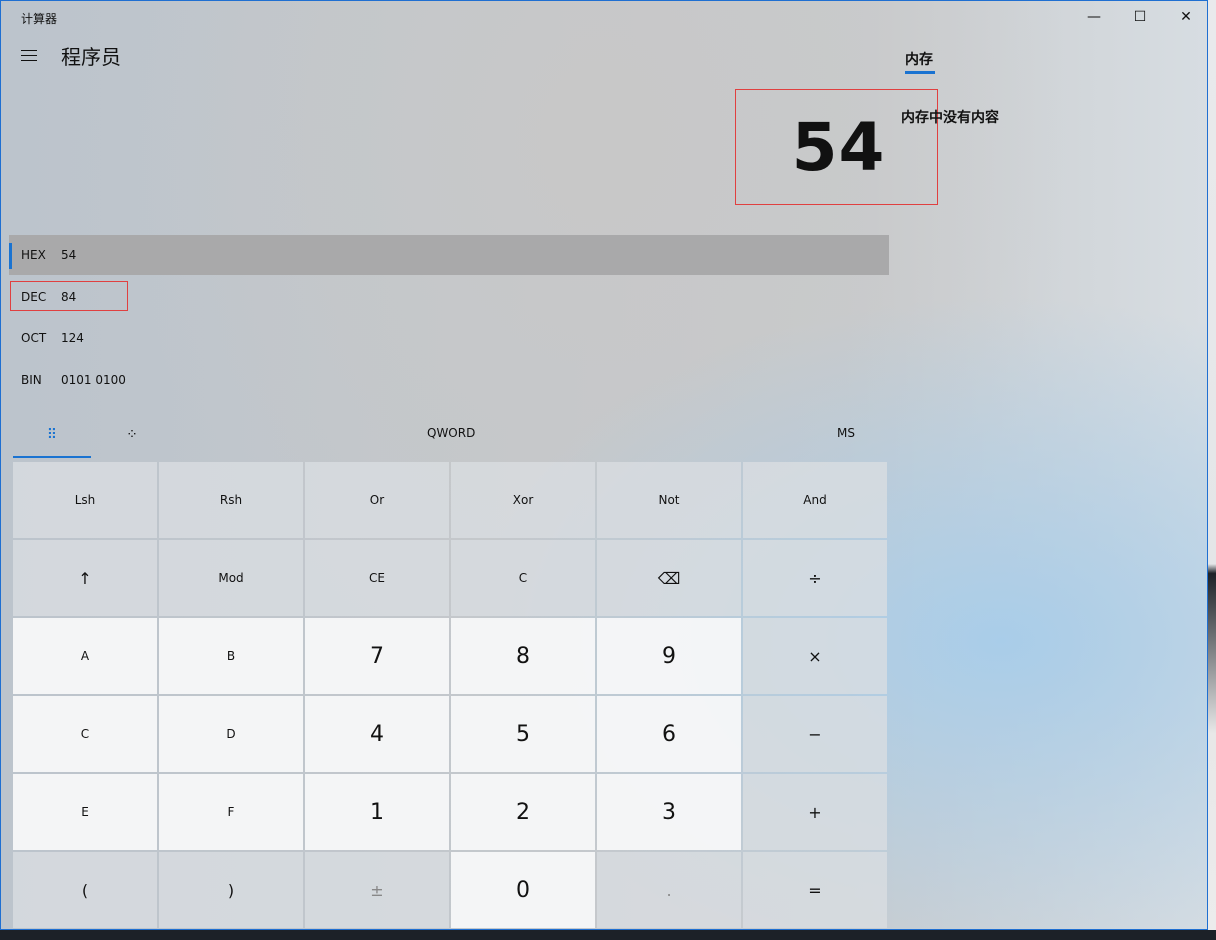 The height and width of the screenshot is (940, 1216). I want to click on equals-button: =, so click(815, 890).